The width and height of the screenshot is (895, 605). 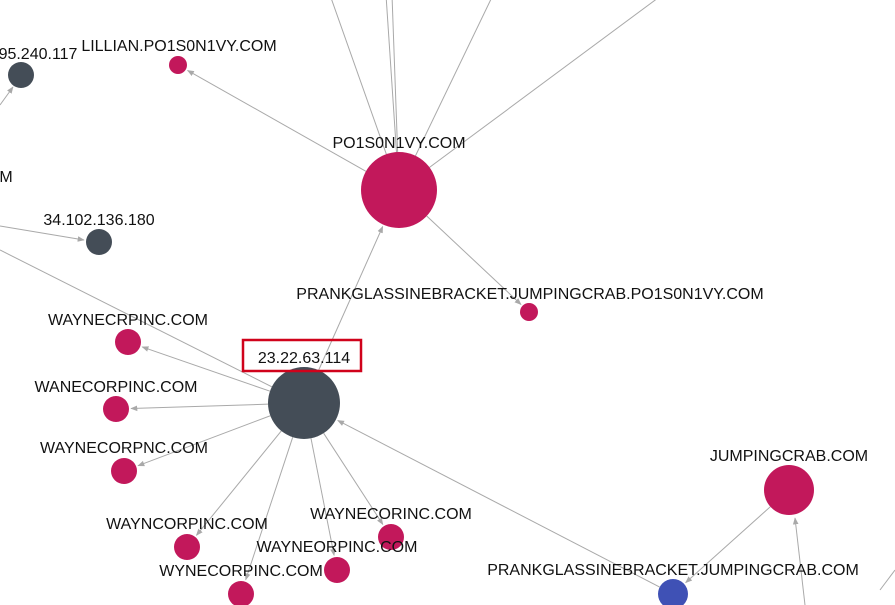 What do you see at coordinates (128, 342) in the screenshot?
I see `node-waynecrpinc` at bounding box center [128, 342].